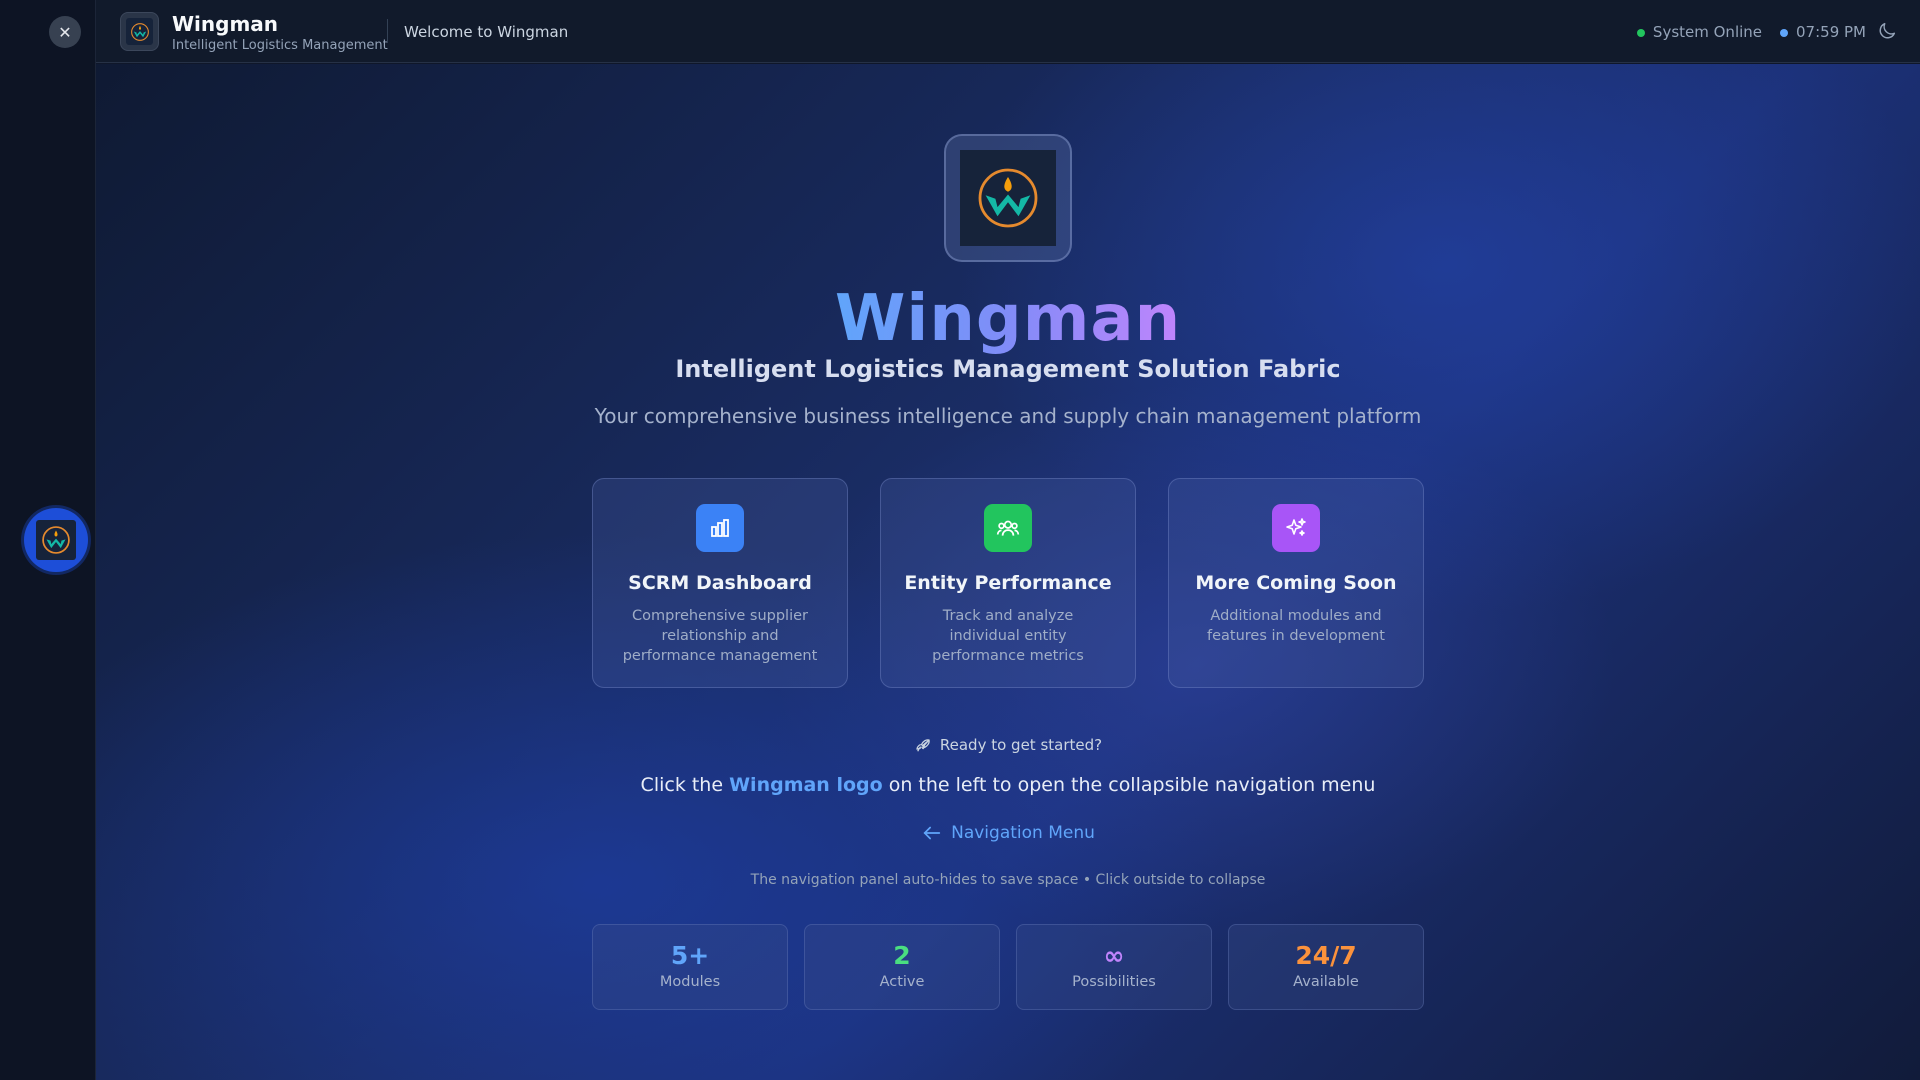 Image resolution: width=1920 pixels, height=1080 pixels. Describe the element at coordinates (1023, 833) in the screenshot. I see `navigation-menu-label: Navigation Menu` at that location.